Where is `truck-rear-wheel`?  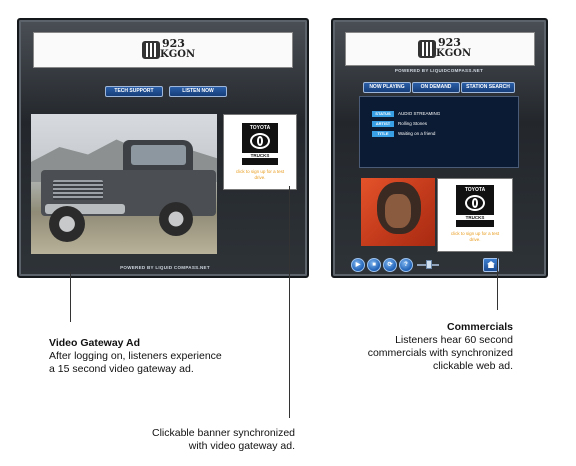 truck-rear-wheel is located at coordinates (176, 219).